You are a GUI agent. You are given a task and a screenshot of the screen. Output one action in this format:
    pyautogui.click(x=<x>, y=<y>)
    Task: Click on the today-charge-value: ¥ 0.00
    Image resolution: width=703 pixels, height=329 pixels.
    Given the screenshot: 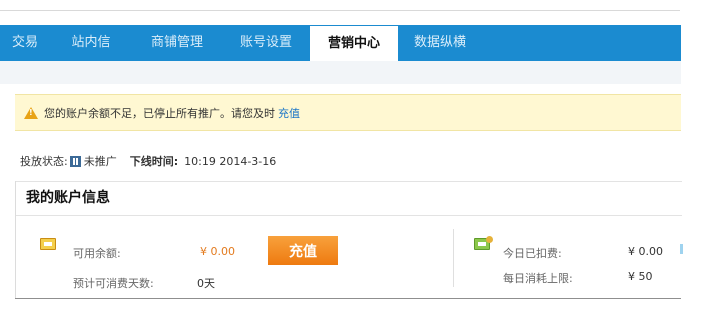 What is the action you would take?
    pyautogui.click(x=645, y=251)
    